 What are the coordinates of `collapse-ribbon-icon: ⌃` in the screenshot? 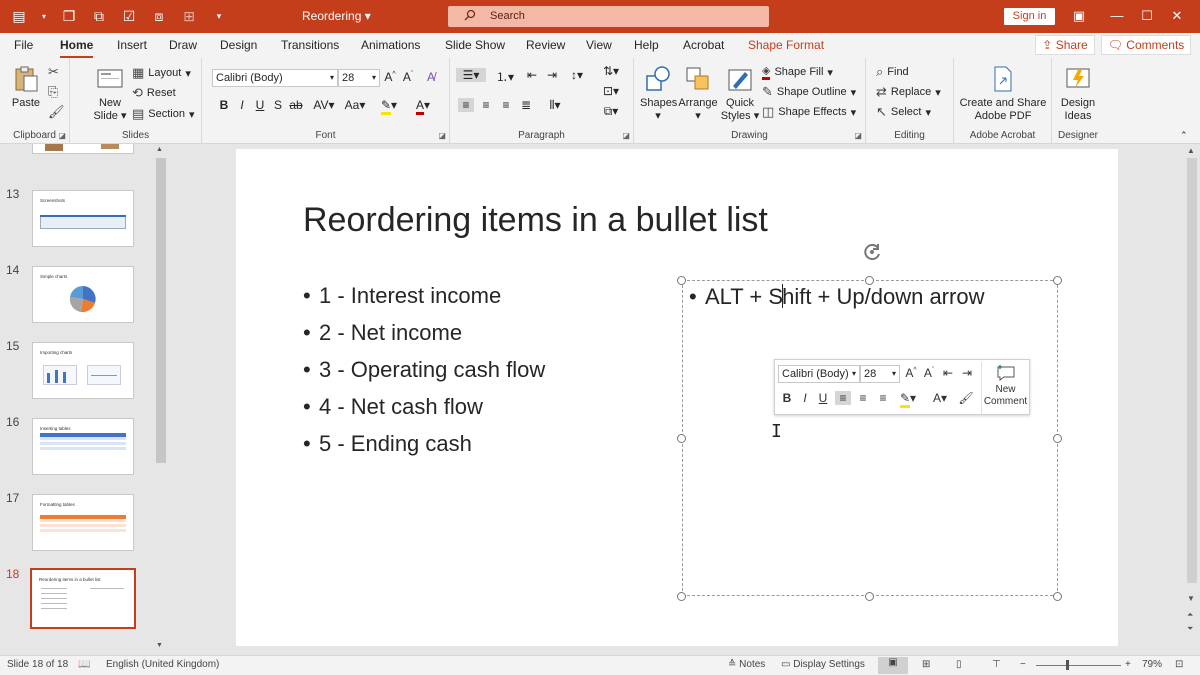 It's located at (1184, 135).